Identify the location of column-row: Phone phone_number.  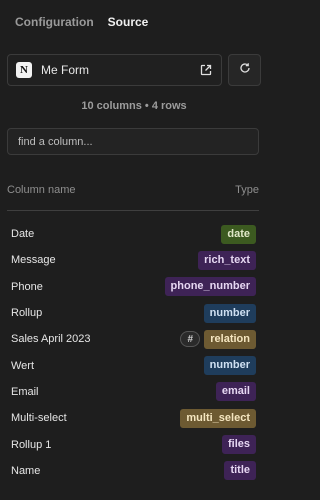
(134, 287).